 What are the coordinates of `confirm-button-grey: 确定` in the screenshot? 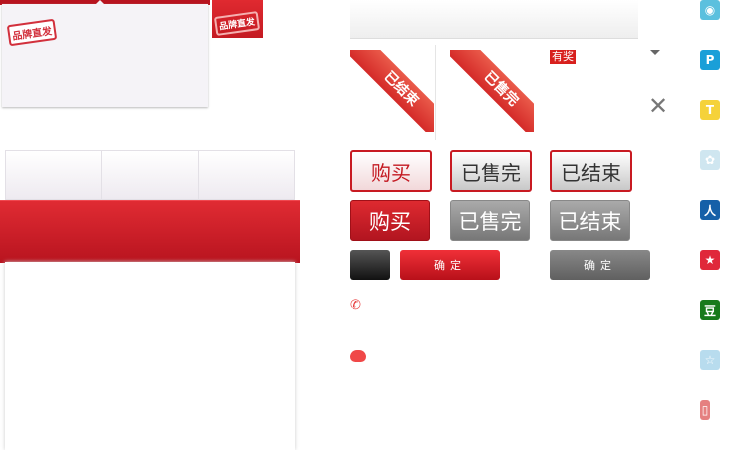 It's located at (600, 265).